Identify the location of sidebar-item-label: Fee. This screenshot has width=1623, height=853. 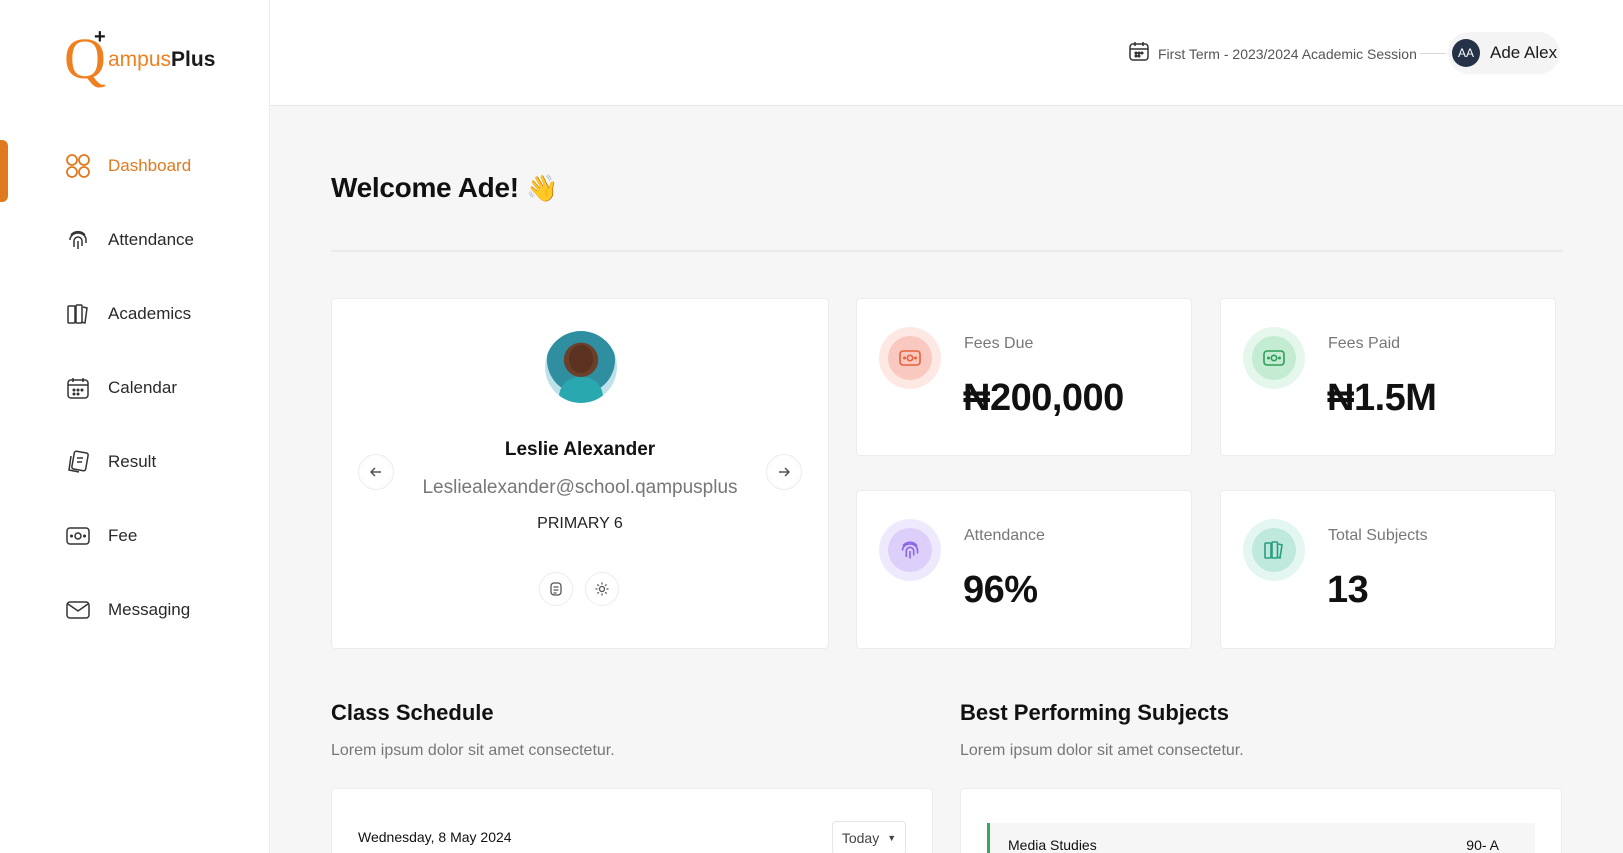
(123, 535).